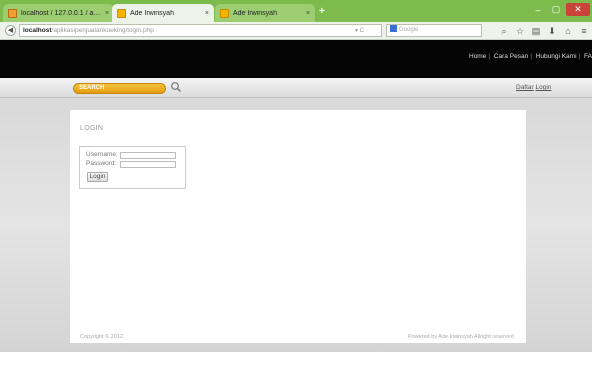 The width and height of the screenshot is (592, 374). I want to click on top-navigation: Home | Cara Pesan | Hubungi Kami | FA, so click(530, 56).